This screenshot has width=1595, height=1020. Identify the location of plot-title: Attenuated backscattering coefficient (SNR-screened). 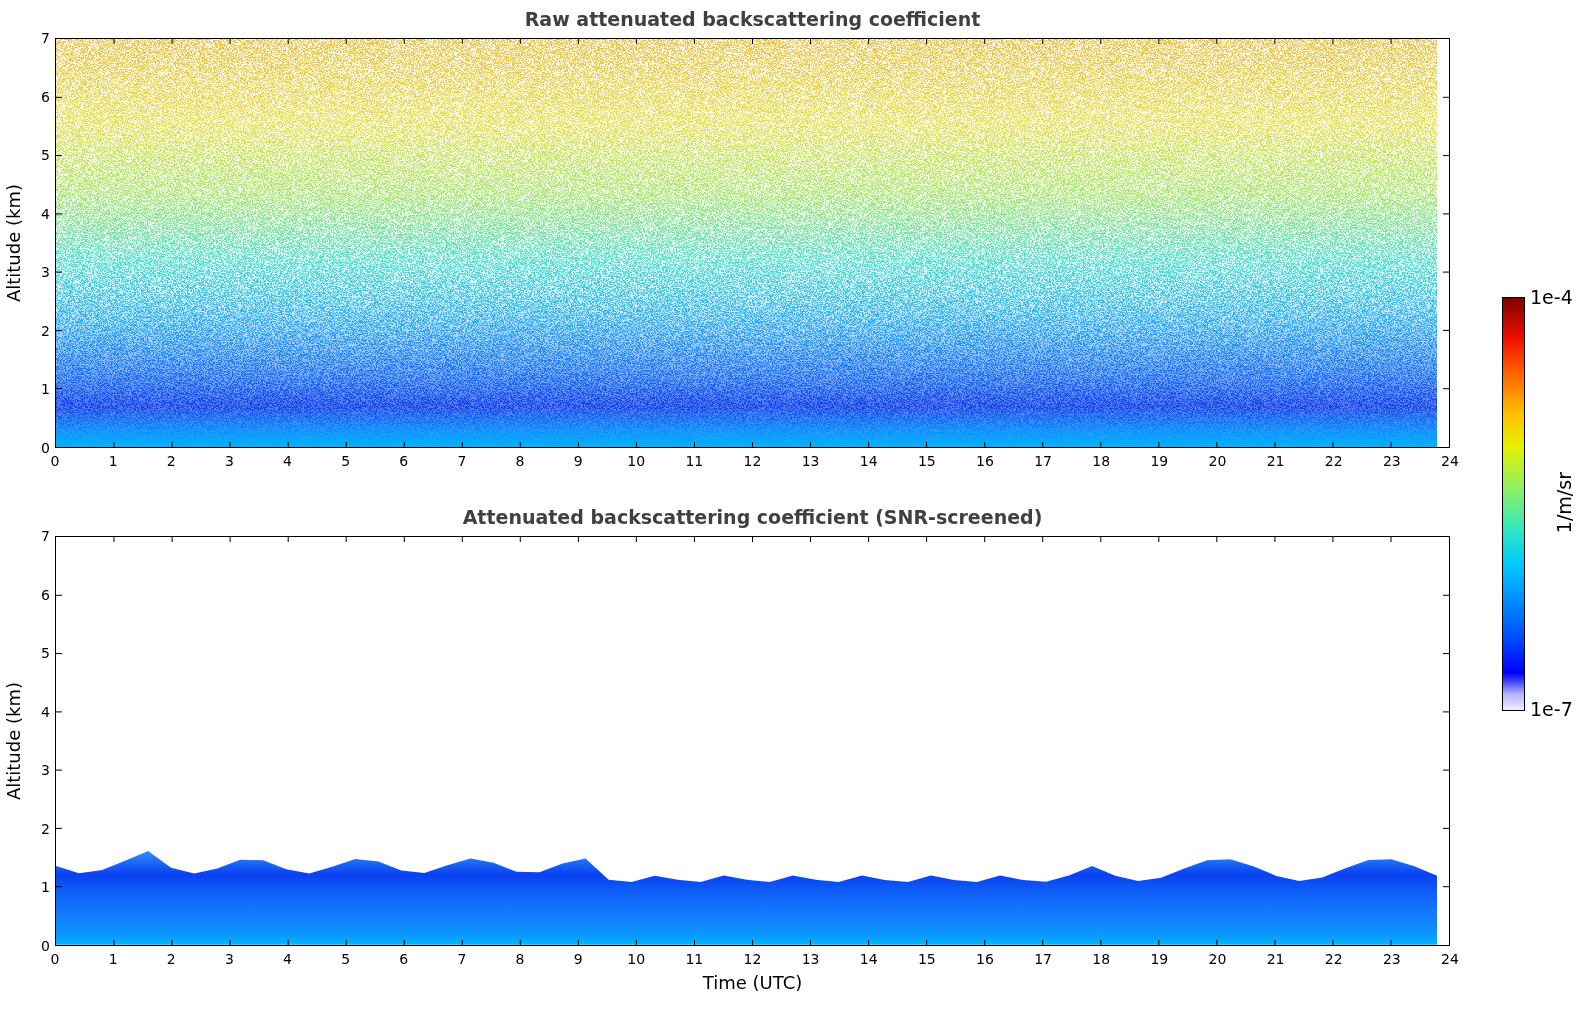
(752, 517).